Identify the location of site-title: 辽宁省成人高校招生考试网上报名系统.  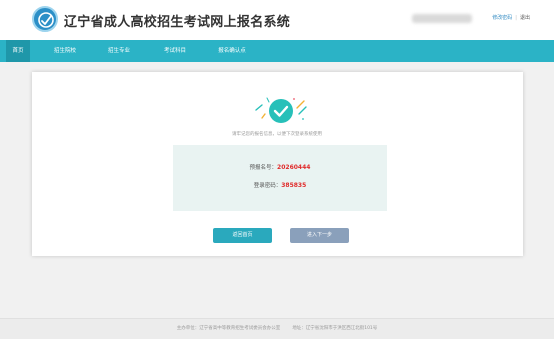
(177, 22).